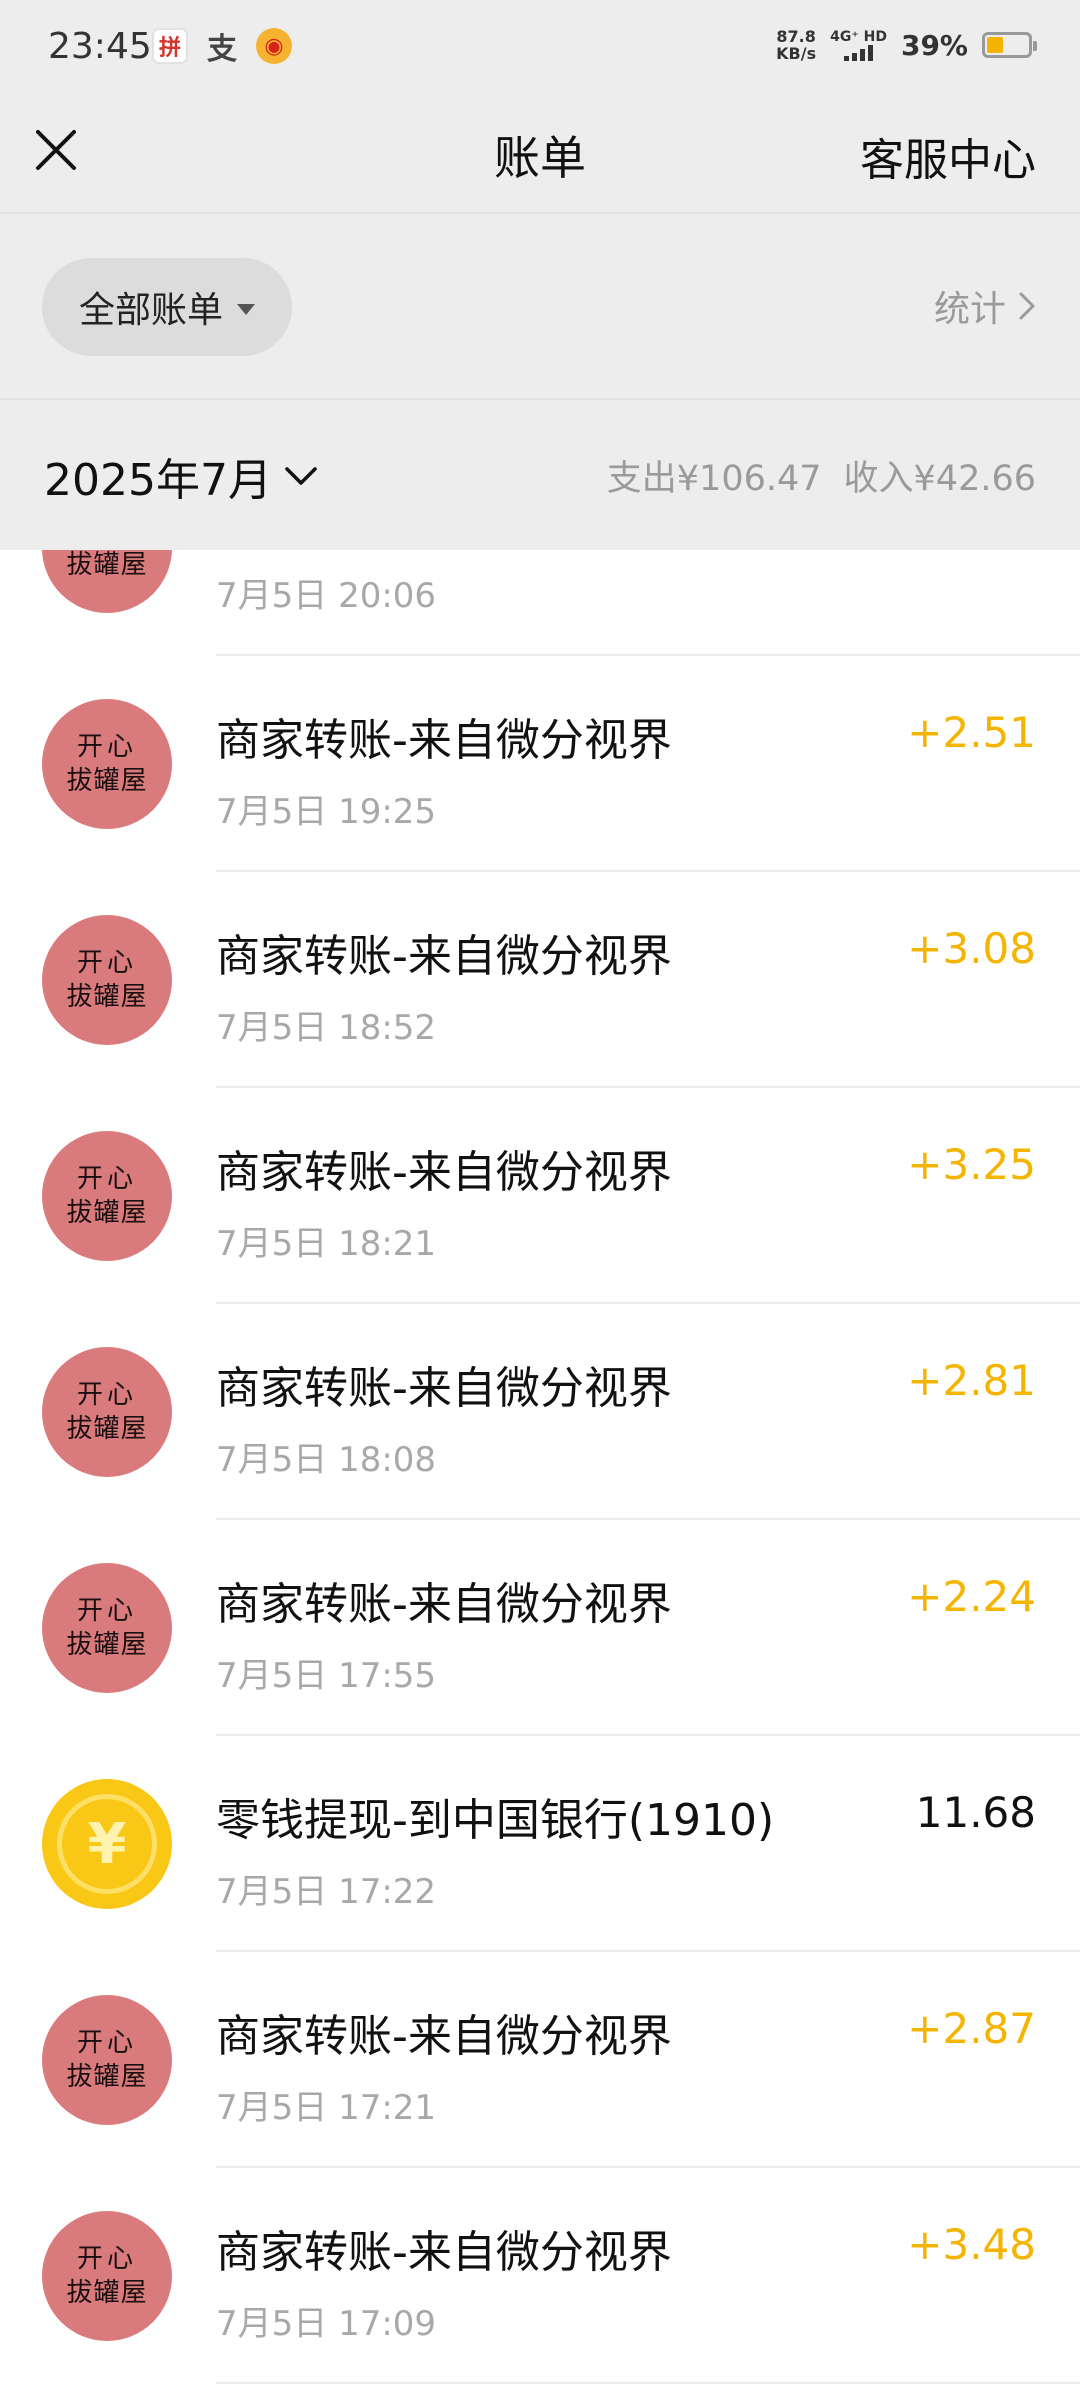 The width and height of the screenshot is (1080, 2400). I want to click on income-summary: 收入¥42.66, so click(939, 479).